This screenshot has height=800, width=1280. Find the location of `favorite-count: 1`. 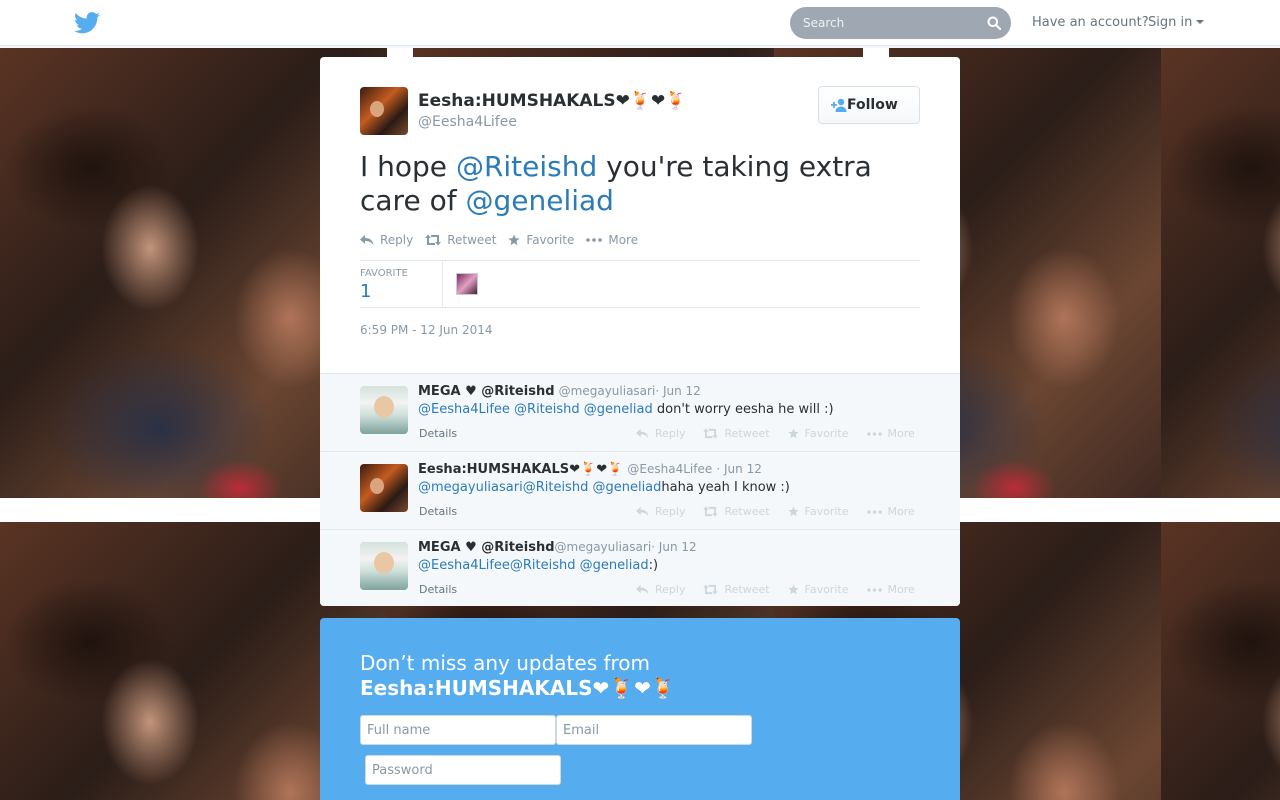

favorite-count: 1 is located at coordinates (365, 291).